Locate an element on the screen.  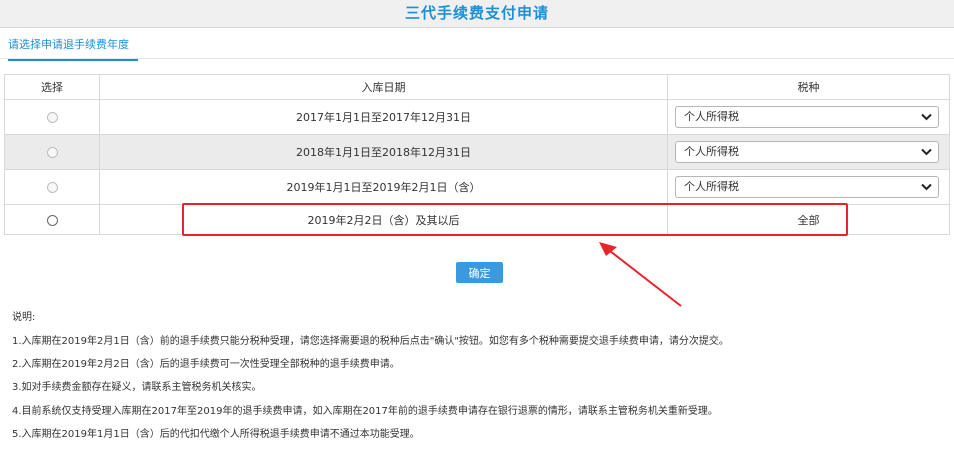
confirm-button: 确定 is located at coordinates (479, 272).